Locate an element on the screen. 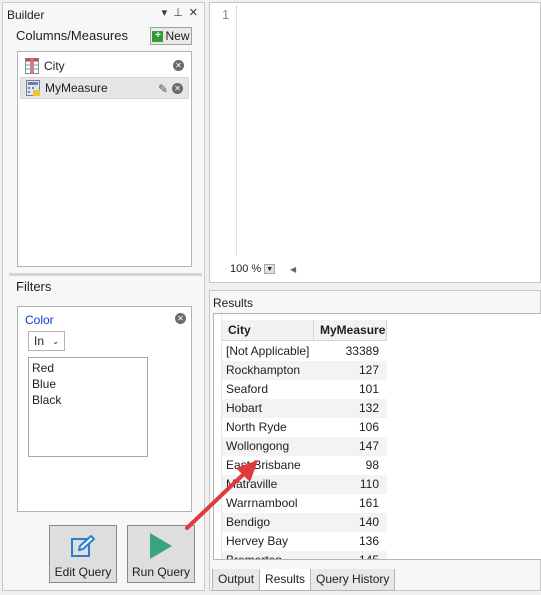 The height and width of the screenshot is (595, 541). cell-city: Hobart is located at coordinates (268, 408).